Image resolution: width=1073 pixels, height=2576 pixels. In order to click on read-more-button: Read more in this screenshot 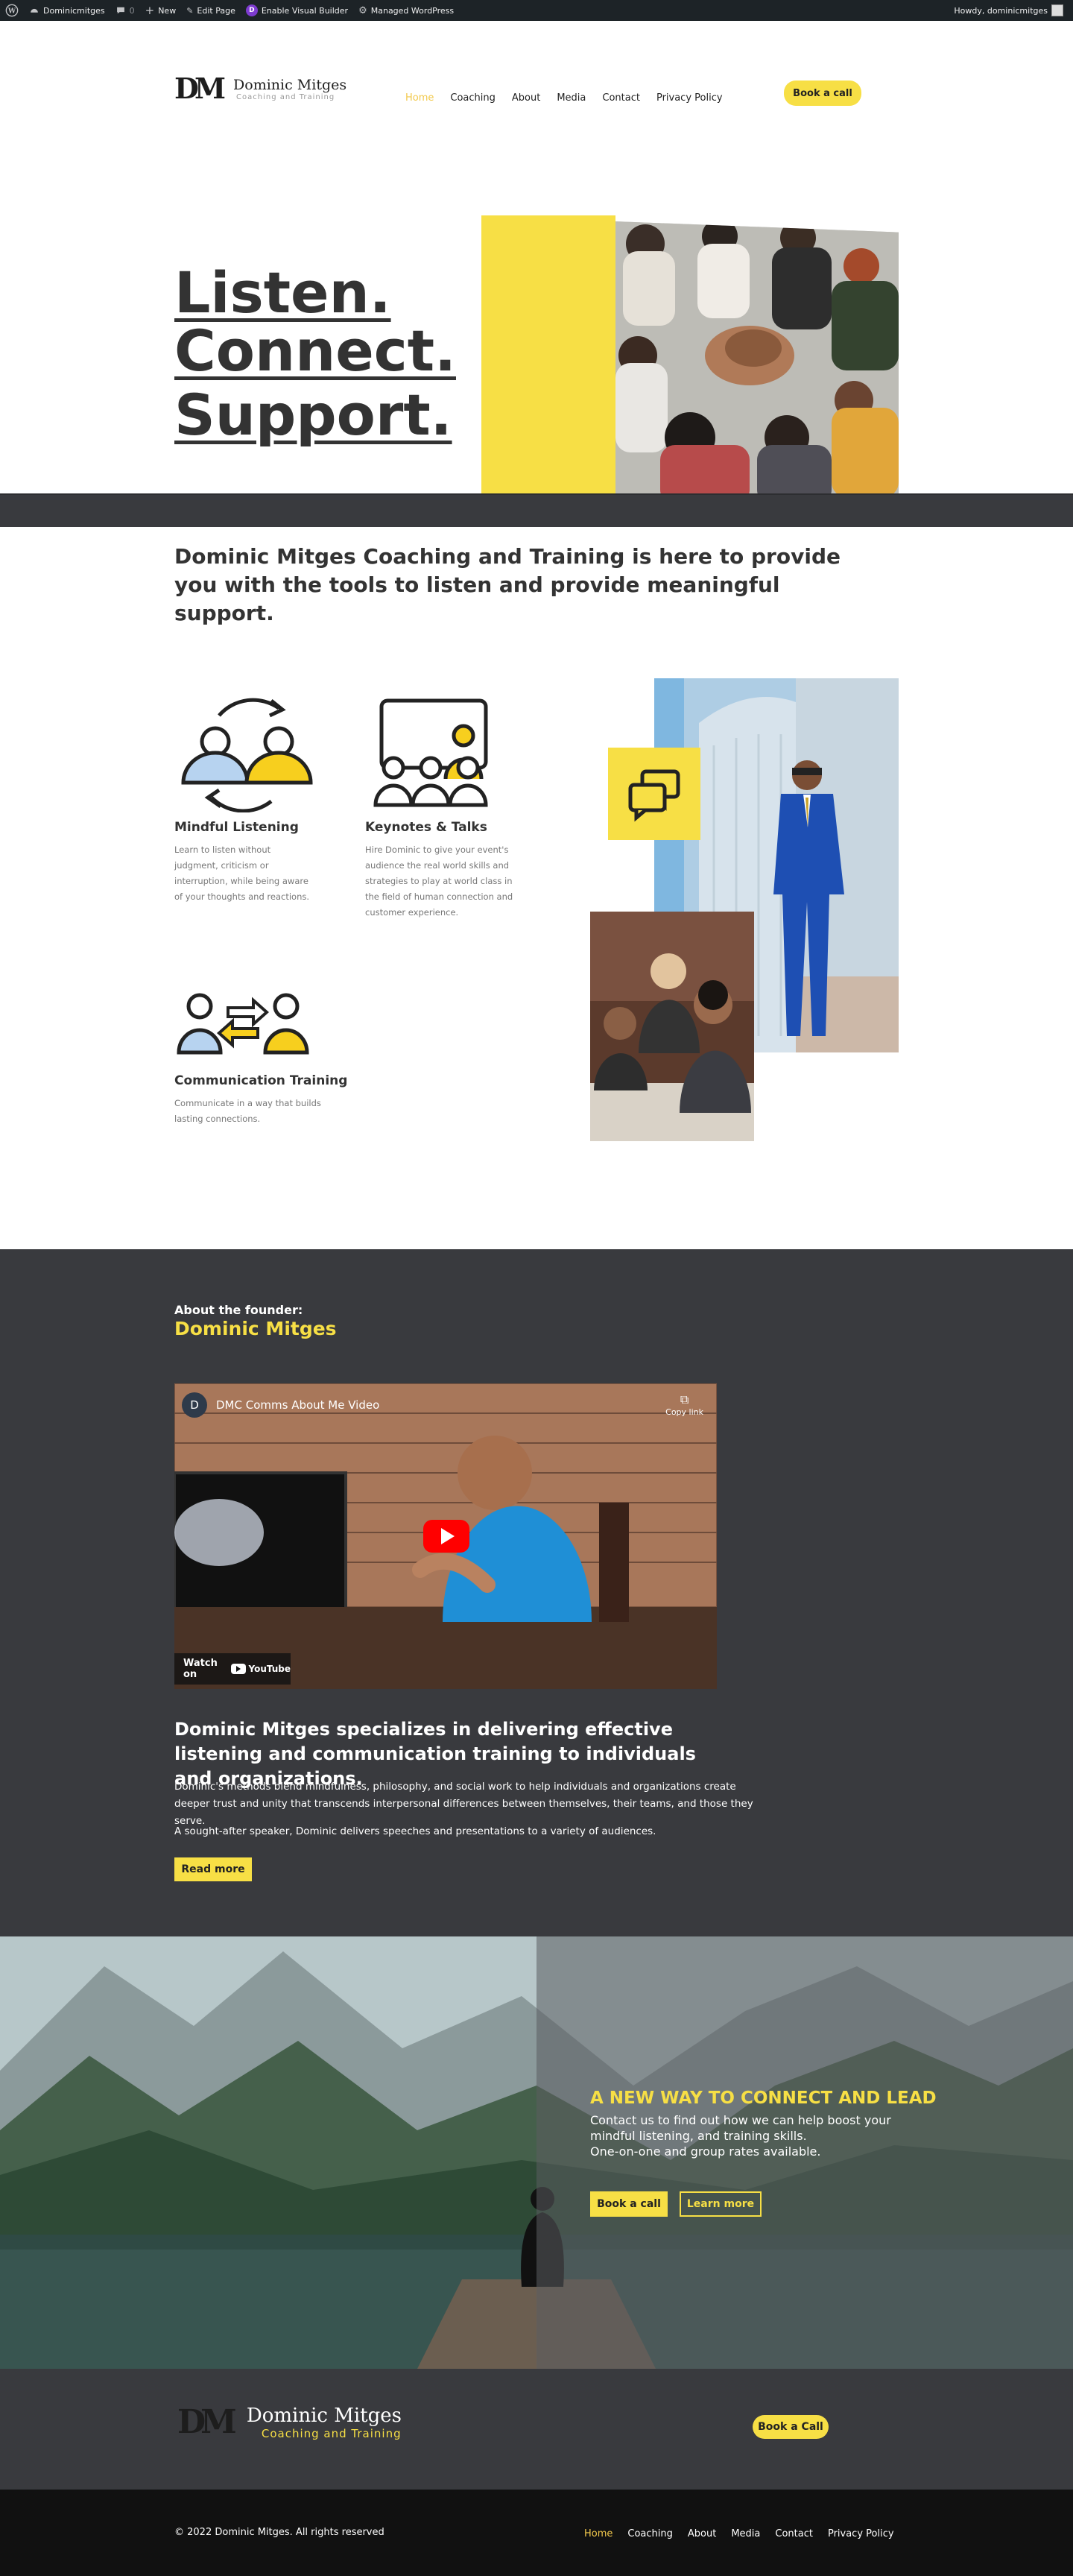, I will do `click(213, 1869)`.